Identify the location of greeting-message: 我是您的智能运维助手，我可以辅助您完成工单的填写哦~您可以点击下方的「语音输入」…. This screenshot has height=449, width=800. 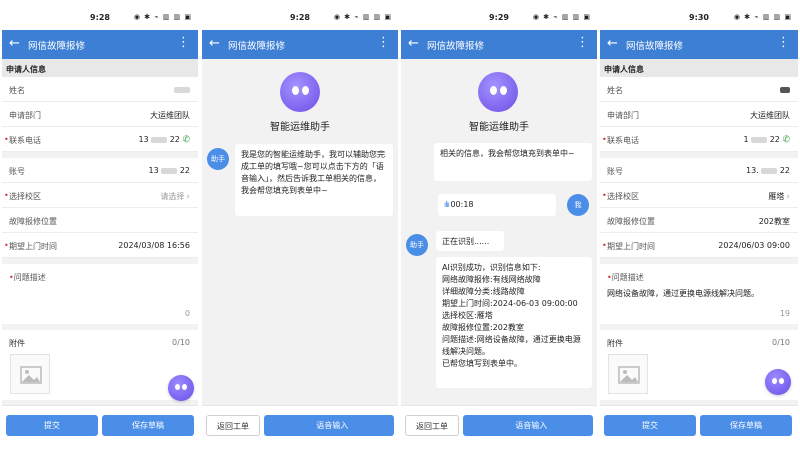
(314, 180).